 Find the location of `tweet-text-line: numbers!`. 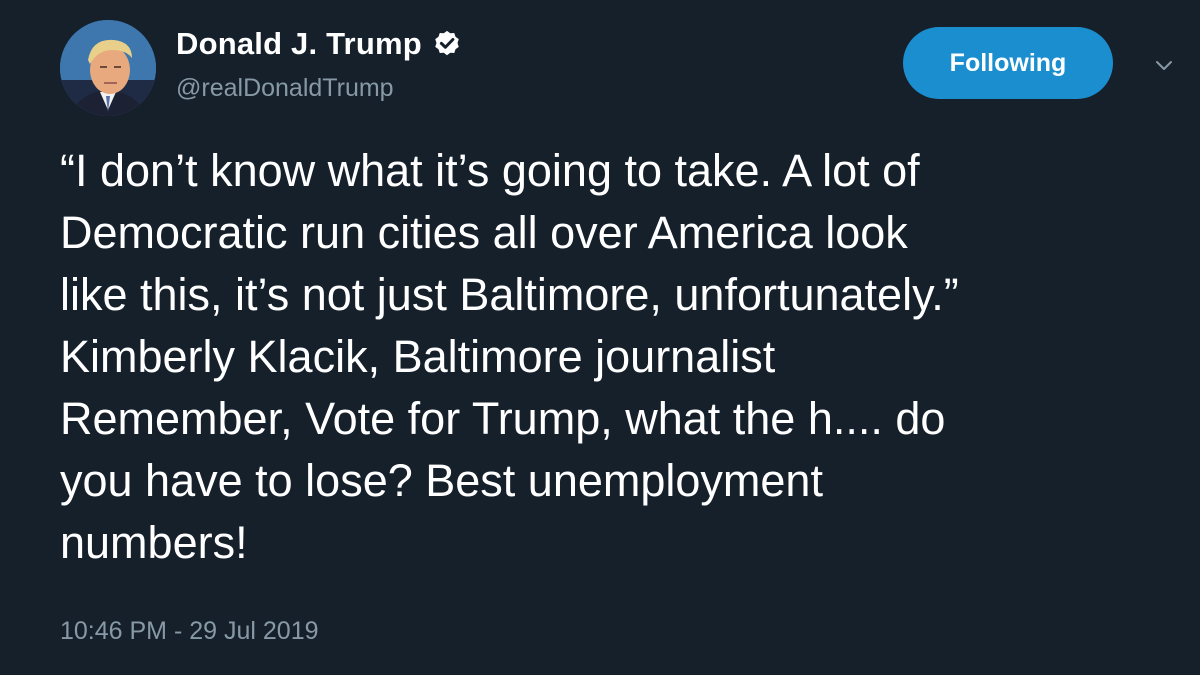

tweet-text-line: numbers! is located at coordinates (154, 542).